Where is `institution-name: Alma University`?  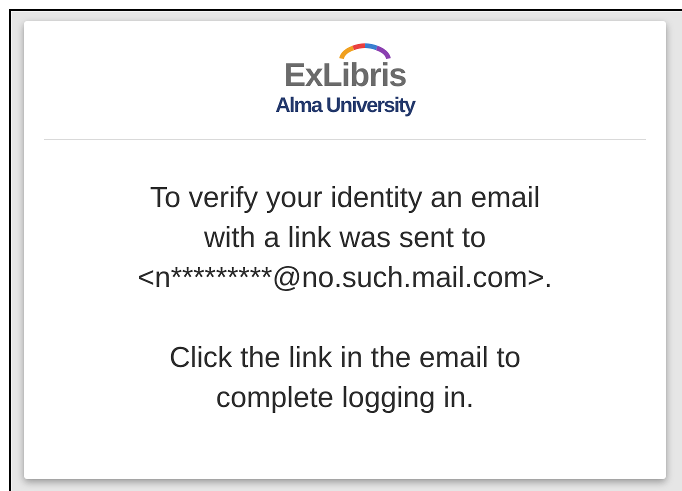 institution-name: Alma University is located at coordinates (345, 106).